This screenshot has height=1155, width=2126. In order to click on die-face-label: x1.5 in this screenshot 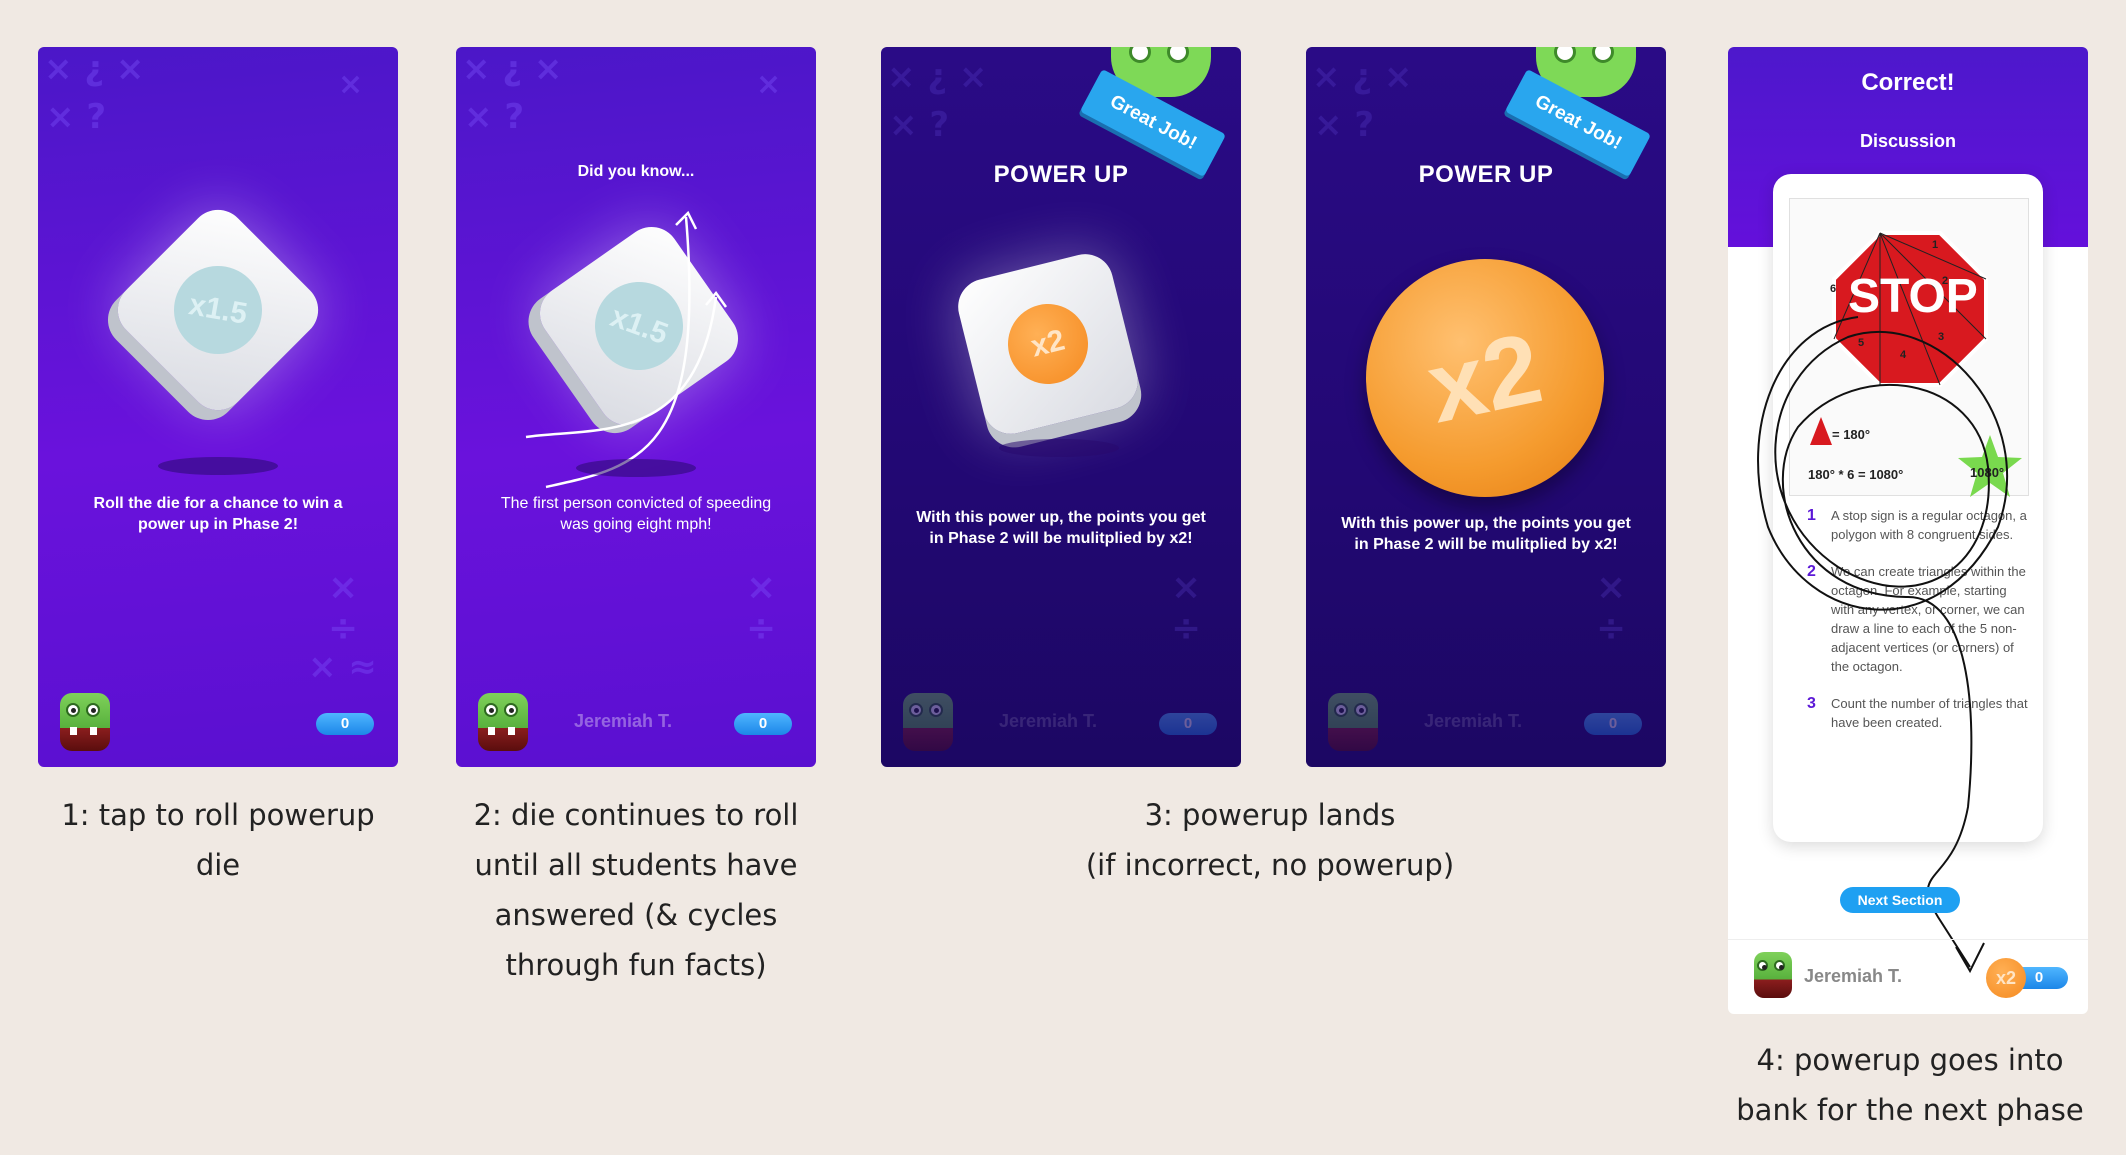, I will do `click(218, 310)`.